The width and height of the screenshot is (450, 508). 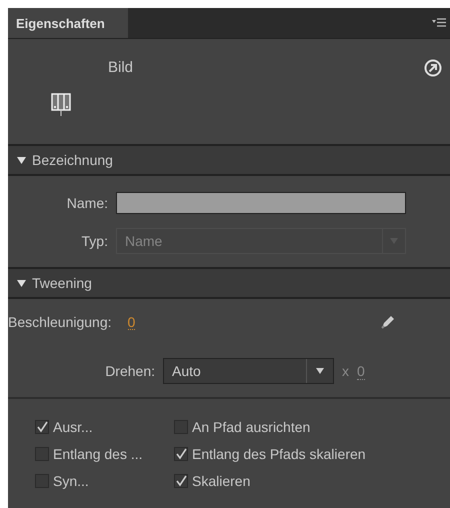 What do you see at coordinates (345, 371) in the screenshot?
I see `times-sign: x` at bounding box center [345, 371].